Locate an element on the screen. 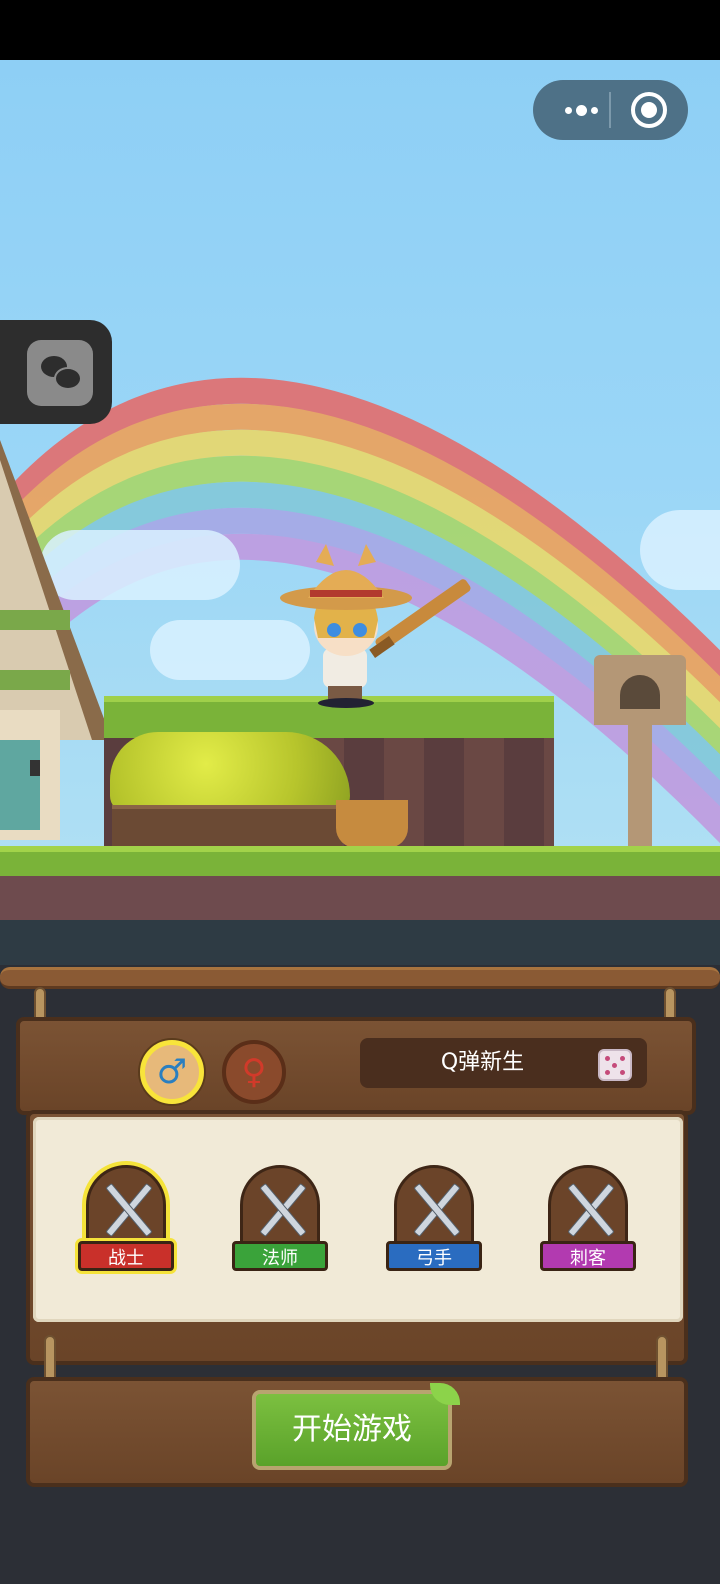 The width and height of the screenshot is (720, 1584). gender-female-button: ♀ is located at coordinates (254, 1072).